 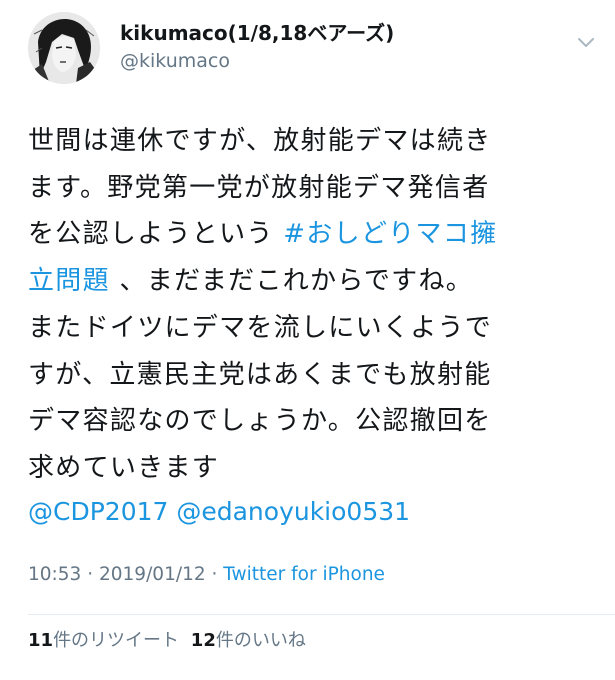 I want to click on tweet-text-segment: デマ容認なのでしょうか。公認撤回を, so click(x=260, y=421).